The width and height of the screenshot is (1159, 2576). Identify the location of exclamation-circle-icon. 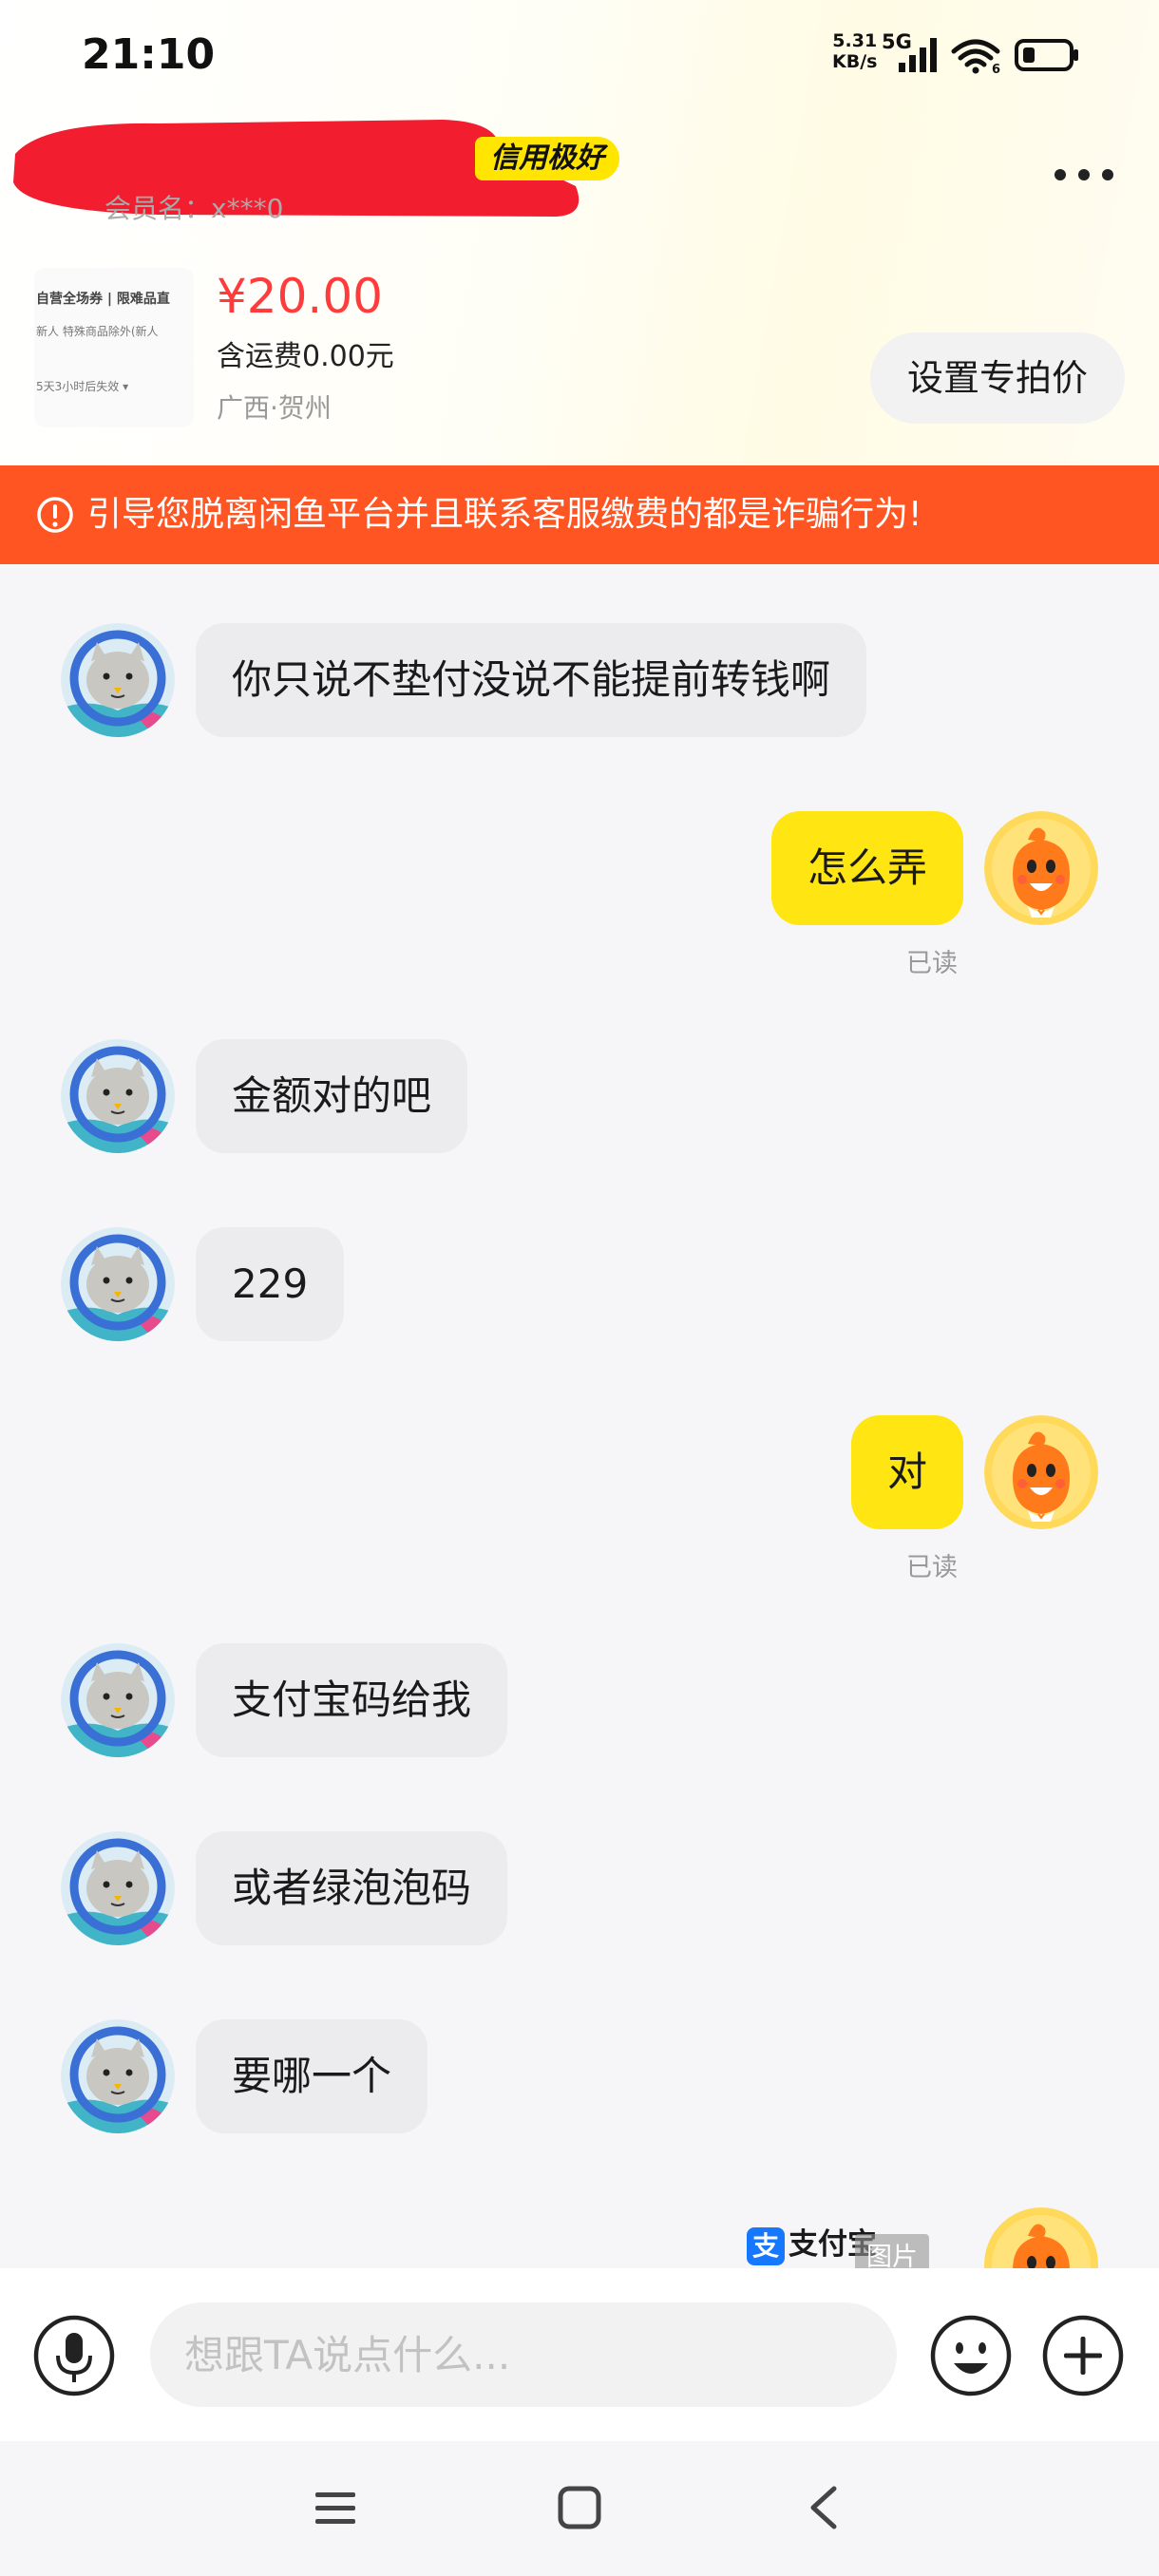
(55, 515).